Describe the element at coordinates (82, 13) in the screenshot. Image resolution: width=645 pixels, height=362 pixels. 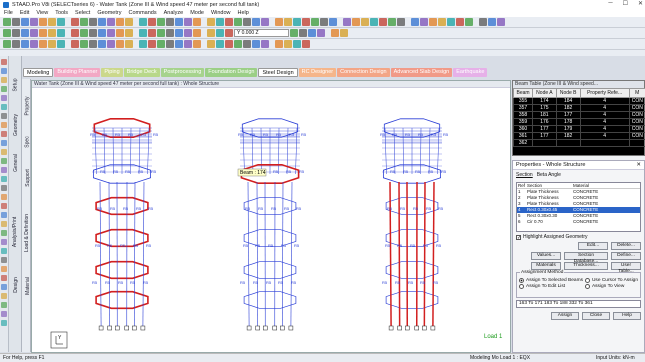
I see `menu-select: Select` at that location.